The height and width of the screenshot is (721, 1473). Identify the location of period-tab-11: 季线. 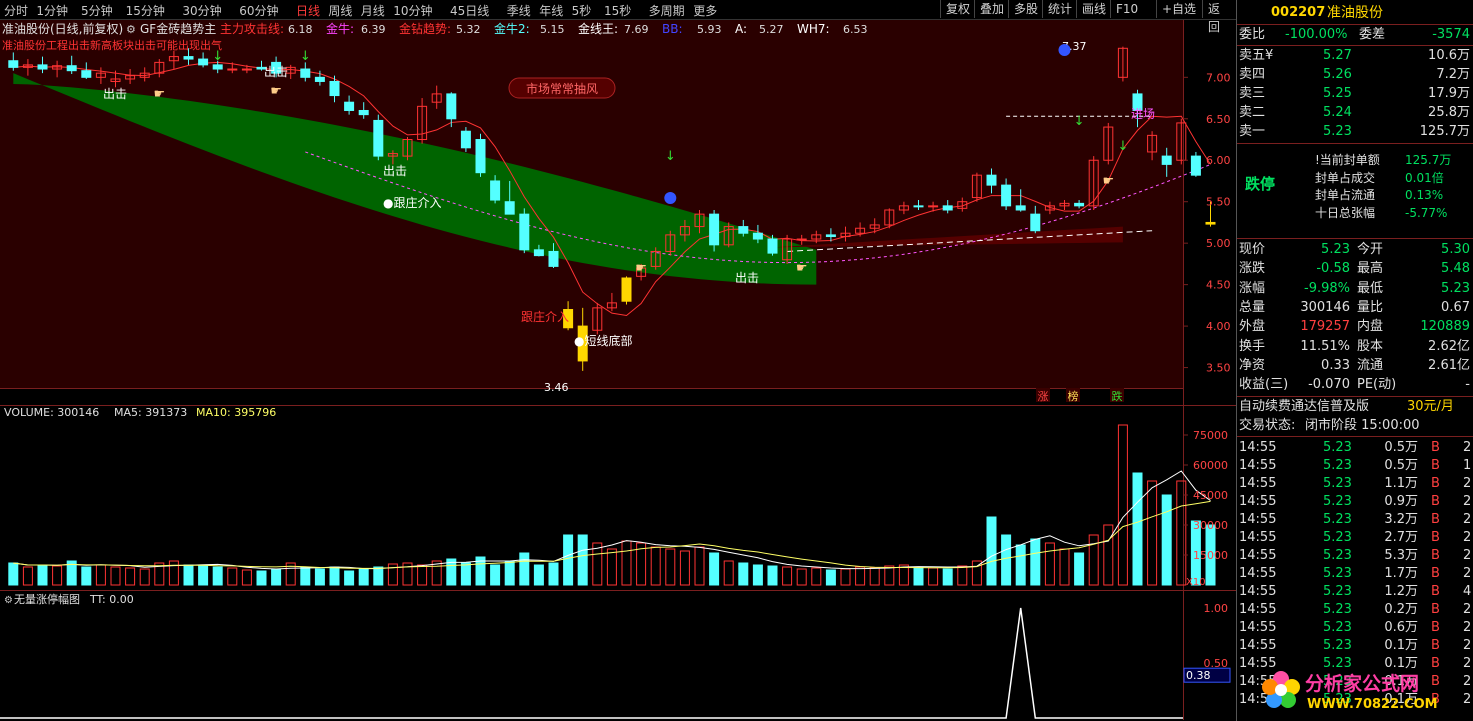
(519, 10).